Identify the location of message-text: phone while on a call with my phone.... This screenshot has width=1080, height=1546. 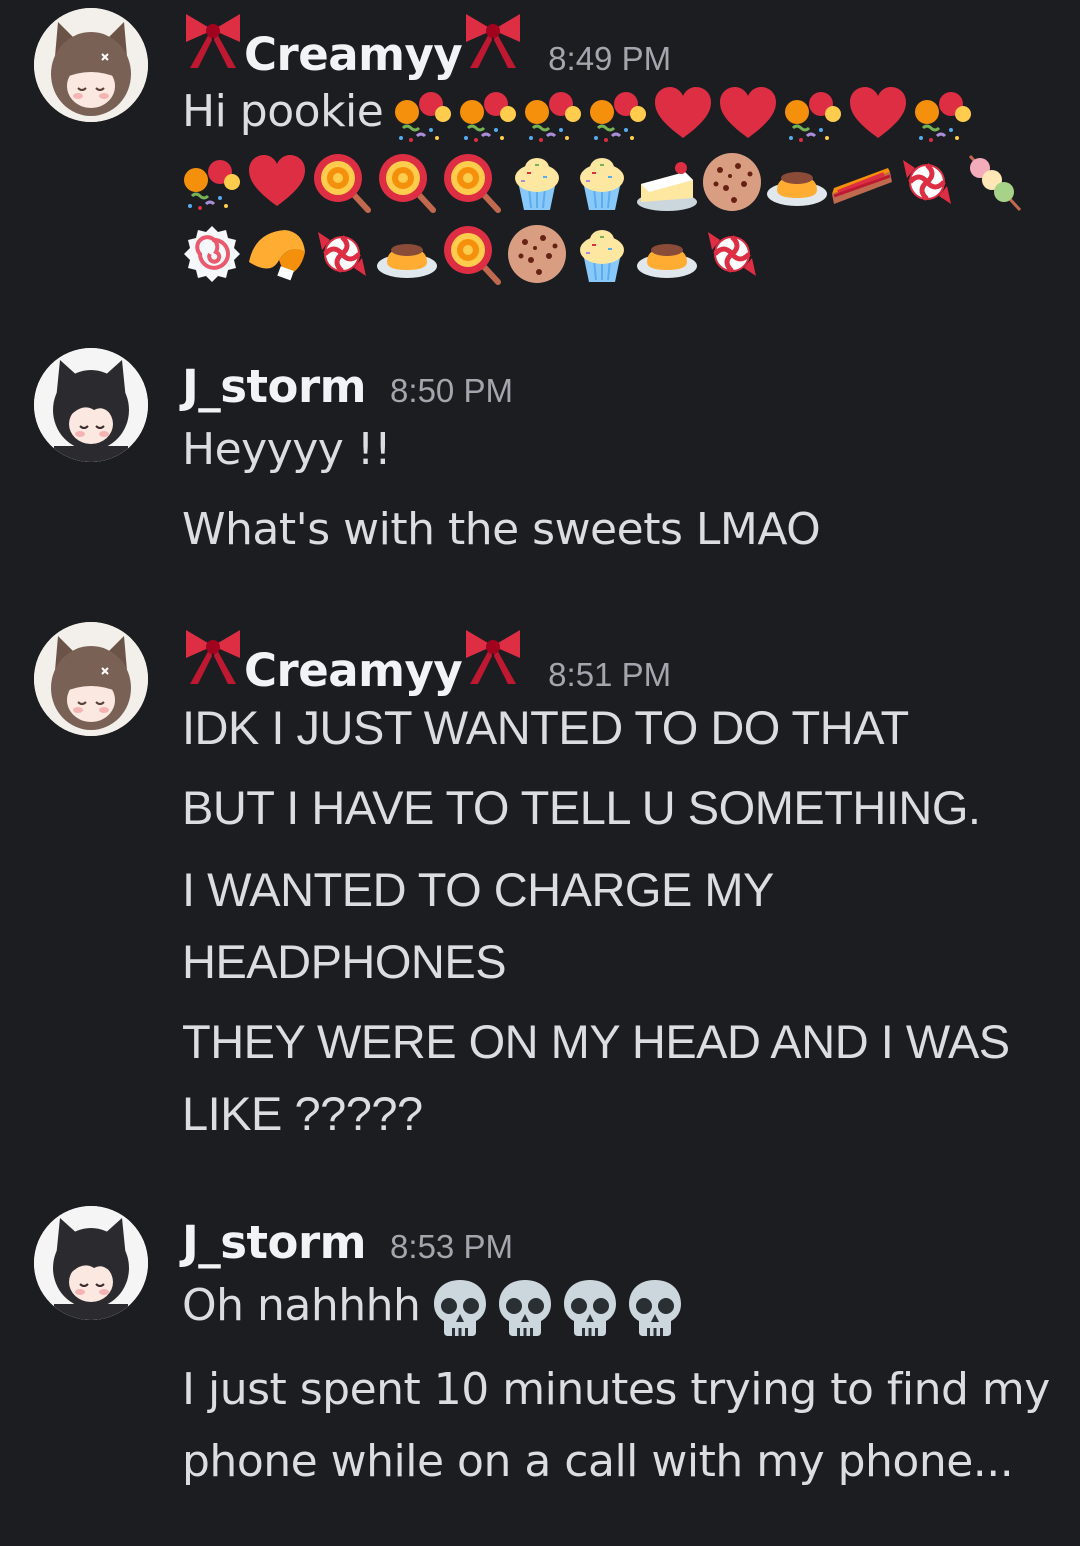
(598, 1461).